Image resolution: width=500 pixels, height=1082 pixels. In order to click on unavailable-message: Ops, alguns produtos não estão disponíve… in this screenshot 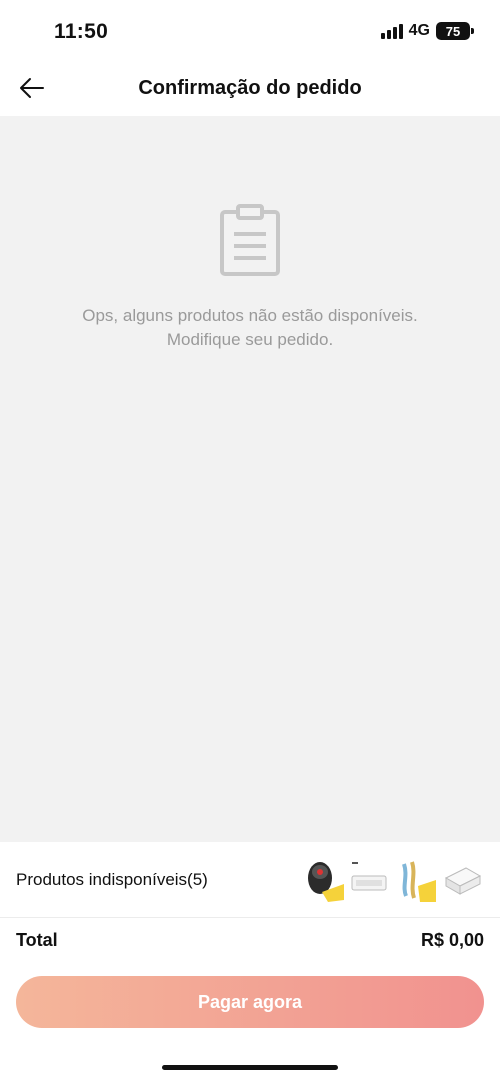, I will do `click(250, 327)`.